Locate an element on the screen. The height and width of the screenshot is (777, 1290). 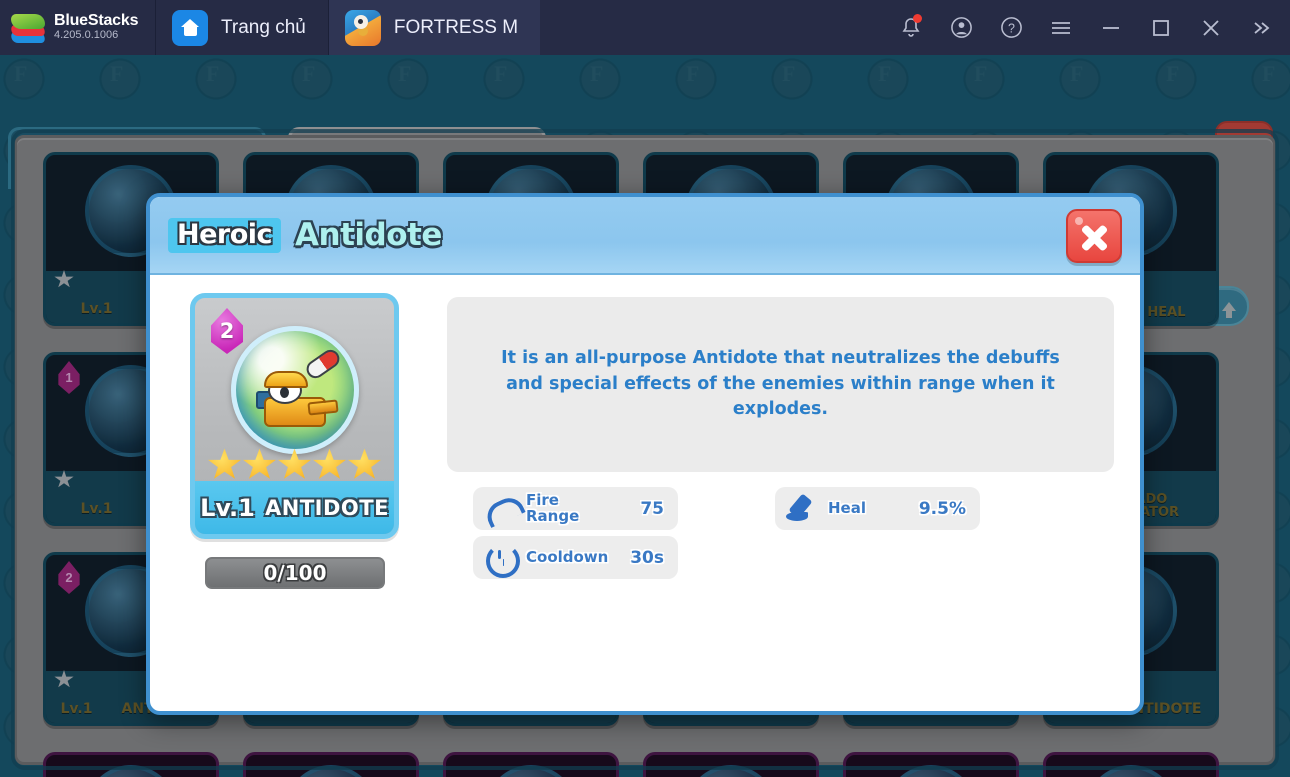
item-progress-label: 0/100 is located at coordinates (295, 573).